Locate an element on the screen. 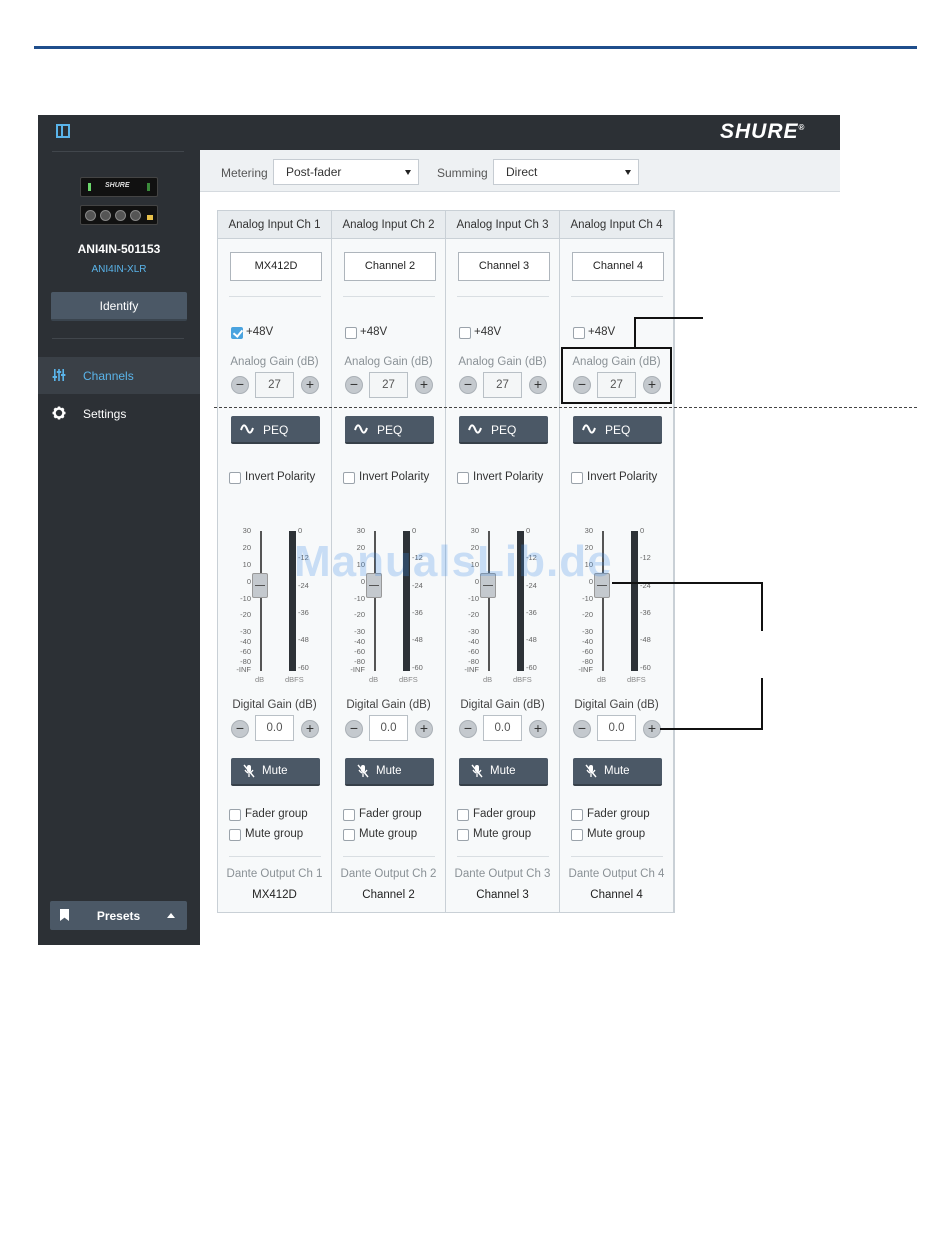 This screenshot has width=950, height=1237. nav-item-label: Channels is located at coordinates (108, 376).